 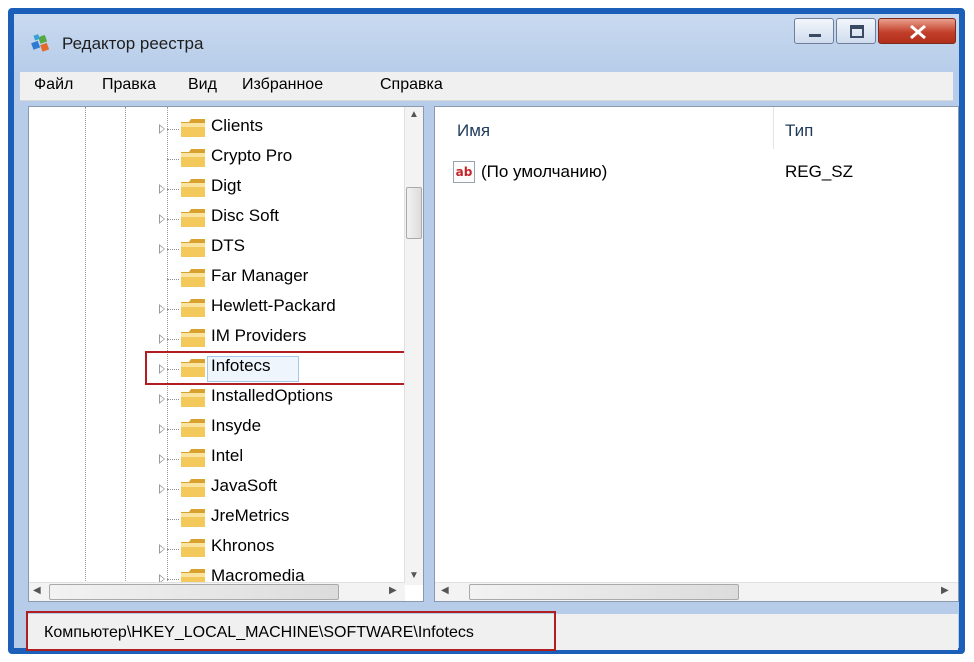 I want to click on tree-item: DTS, so click(x=219, y=248).